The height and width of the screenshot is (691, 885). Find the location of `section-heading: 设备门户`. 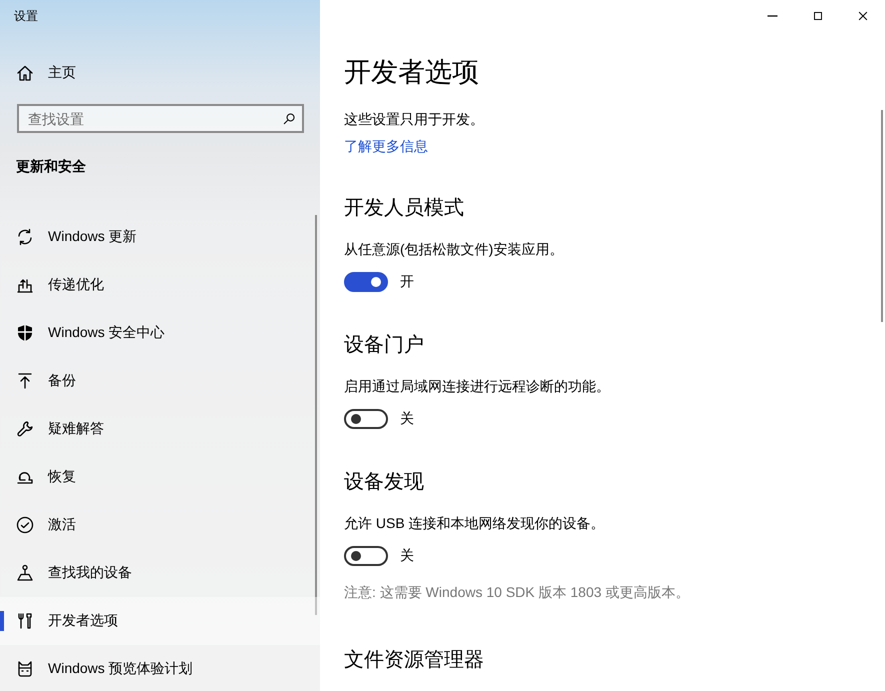

section-heading: 设备门户 is located at coordinates (384, 345).